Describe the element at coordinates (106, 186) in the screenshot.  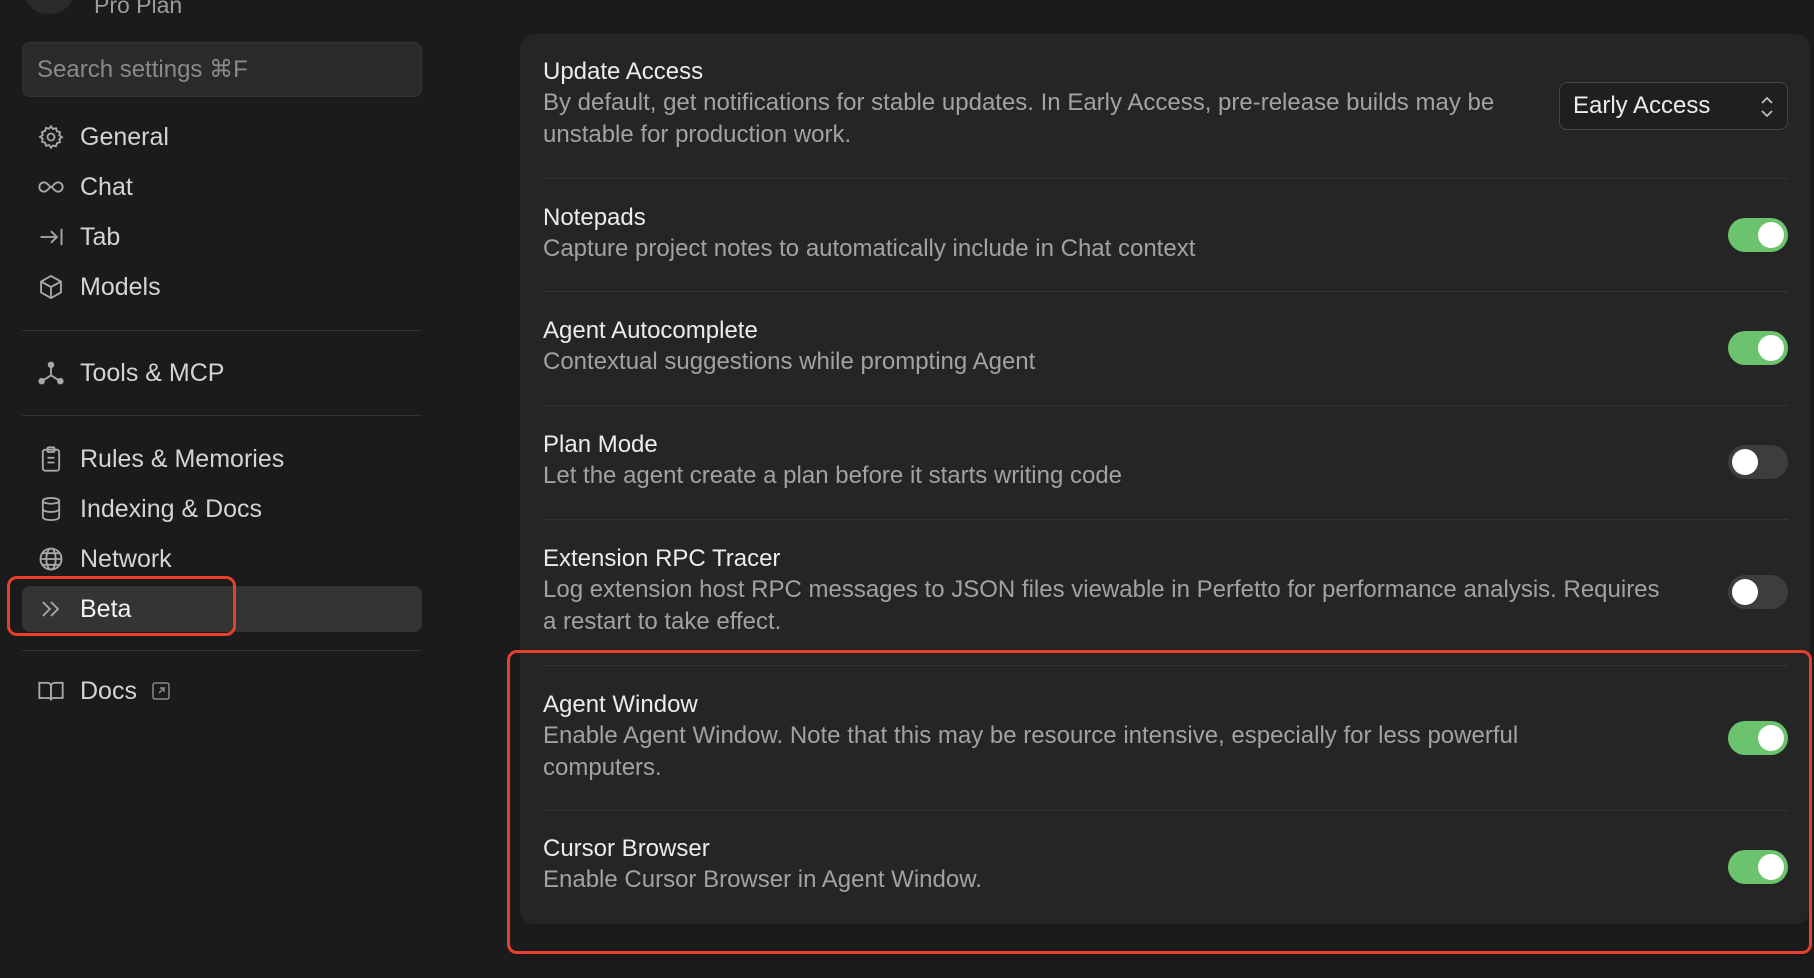
I see `sidebar-item-label: Chat` at that location.